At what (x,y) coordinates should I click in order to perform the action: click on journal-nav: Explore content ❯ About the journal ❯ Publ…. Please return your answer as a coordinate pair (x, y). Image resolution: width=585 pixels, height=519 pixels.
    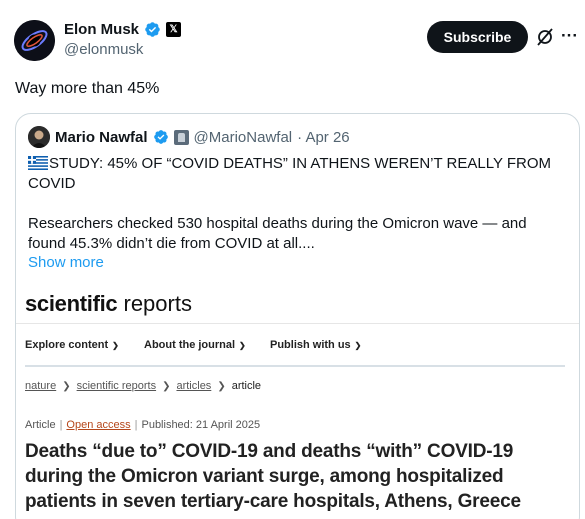
    Looking at the image, I should click on (297, 345).